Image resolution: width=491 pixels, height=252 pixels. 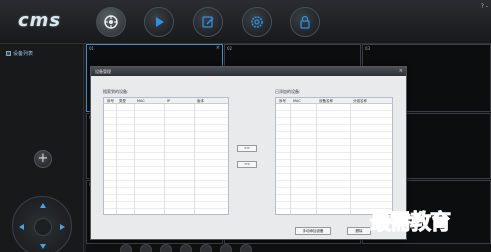 What do you see at coordinates (43, 205) in the screenshot?
I see `ptz-up-icon` at bounding box center [43, 205].